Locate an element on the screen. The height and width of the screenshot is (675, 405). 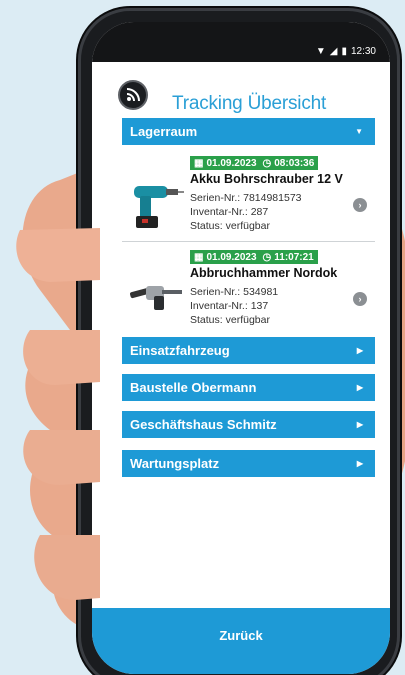
item-time: 08:03:36 is located at coordinates (294, 163).